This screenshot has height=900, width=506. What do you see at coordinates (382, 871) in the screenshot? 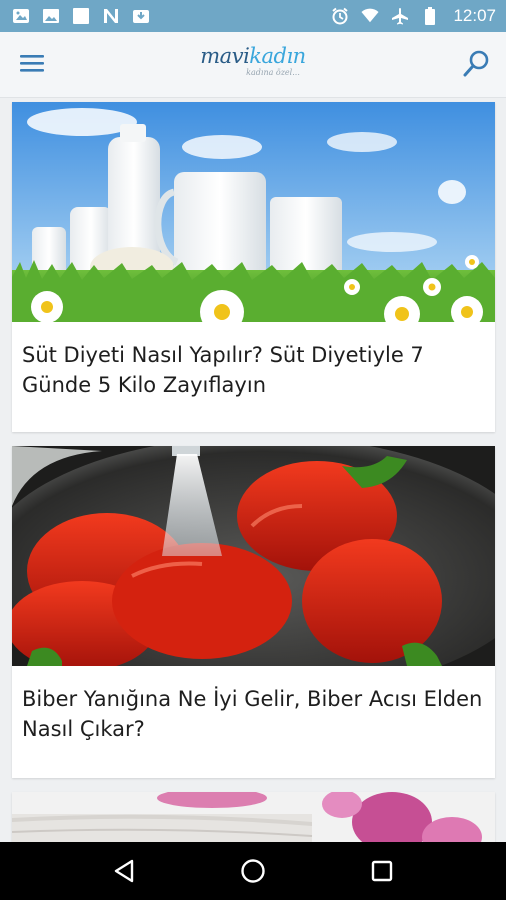
I see `recents-square-icon` at bounding box center [382, 871].